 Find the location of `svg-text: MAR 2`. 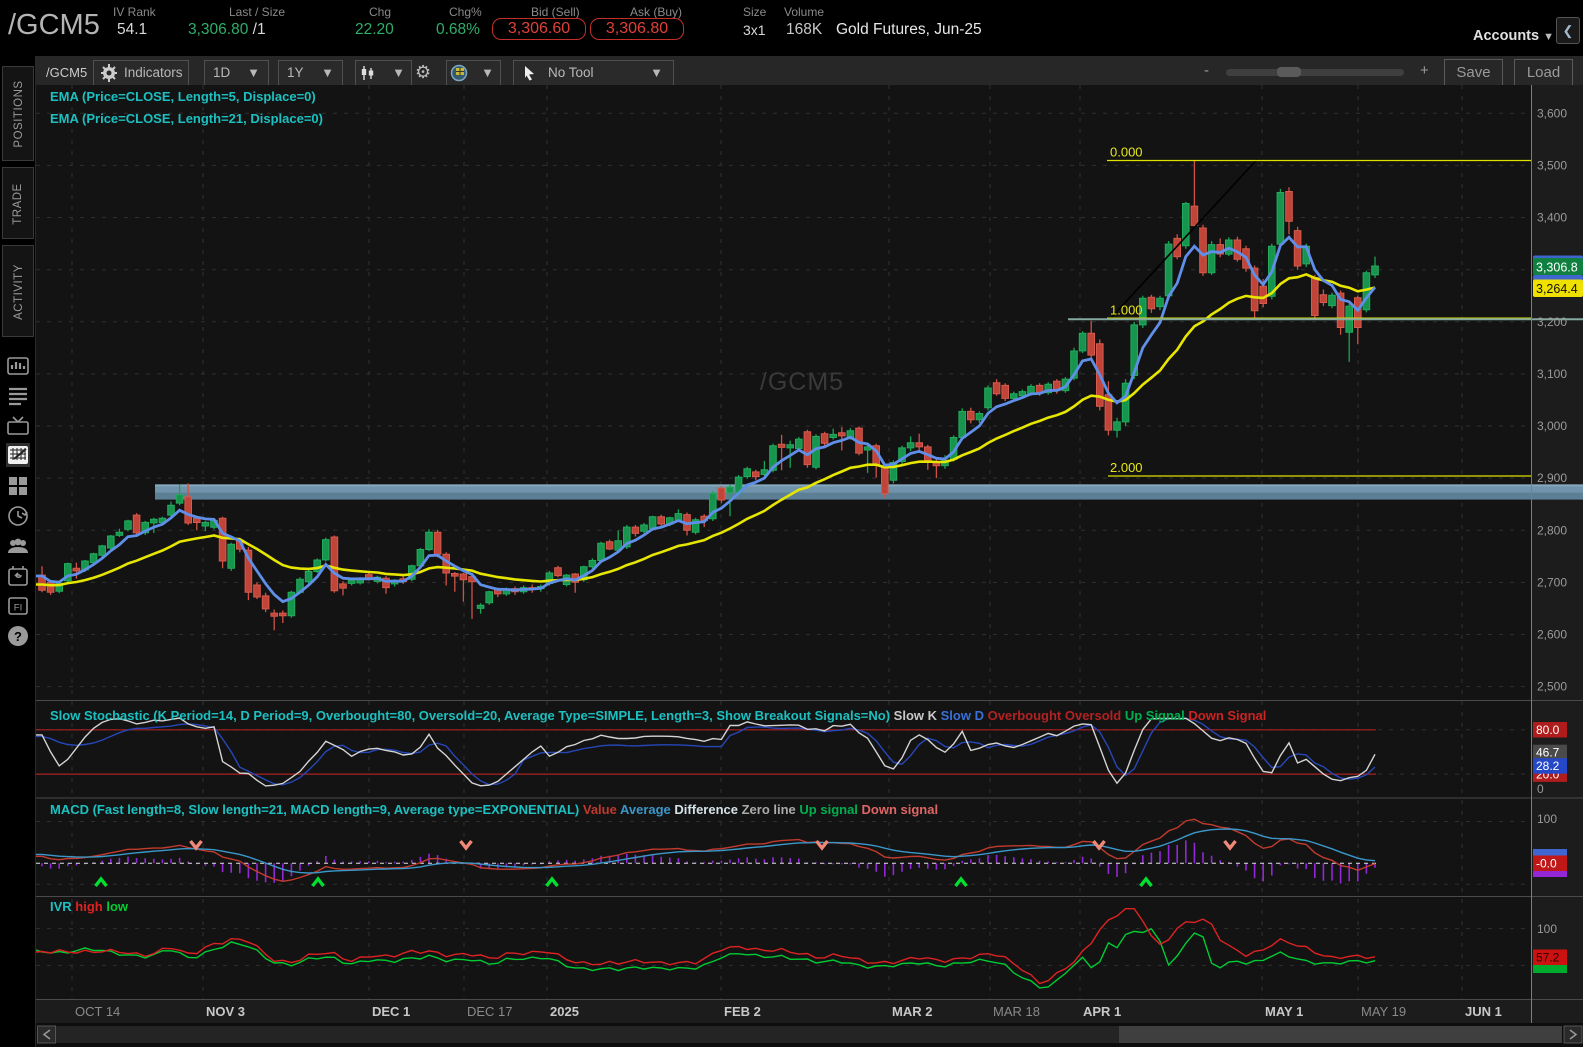

svg-text: MAR 2 is located at coordinates (912, 1011).